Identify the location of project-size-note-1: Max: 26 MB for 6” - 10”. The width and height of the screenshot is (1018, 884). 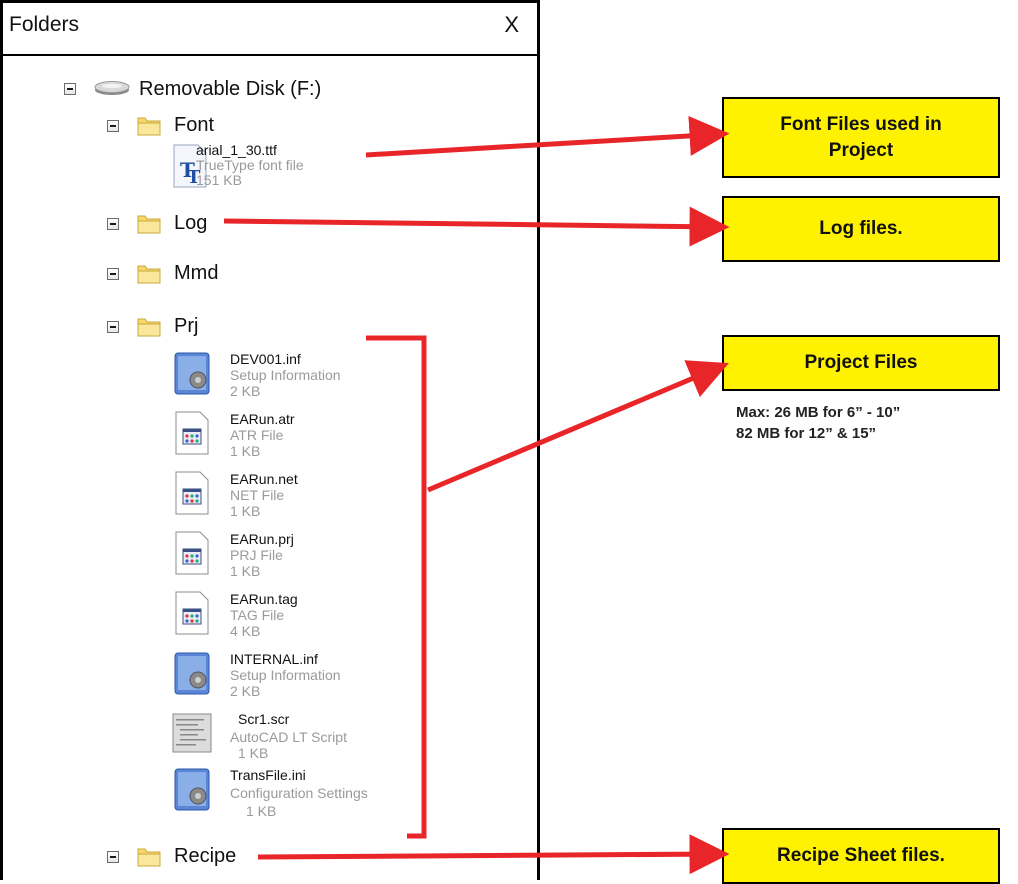
(818, 412).